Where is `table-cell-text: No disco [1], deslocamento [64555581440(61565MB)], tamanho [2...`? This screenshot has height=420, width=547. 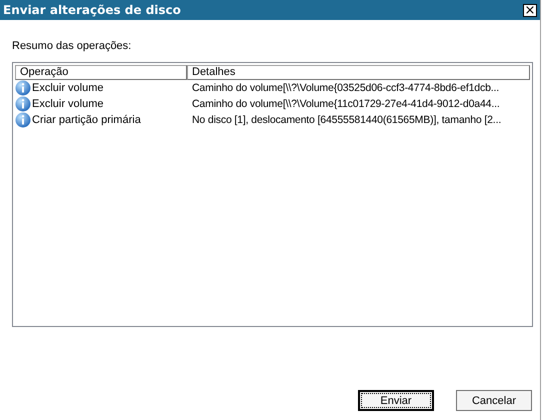 table-cell-text: No disco [1], deslocamento [64555581440(61565MB)], tamanho [2... is located at coordinates (346, 120).